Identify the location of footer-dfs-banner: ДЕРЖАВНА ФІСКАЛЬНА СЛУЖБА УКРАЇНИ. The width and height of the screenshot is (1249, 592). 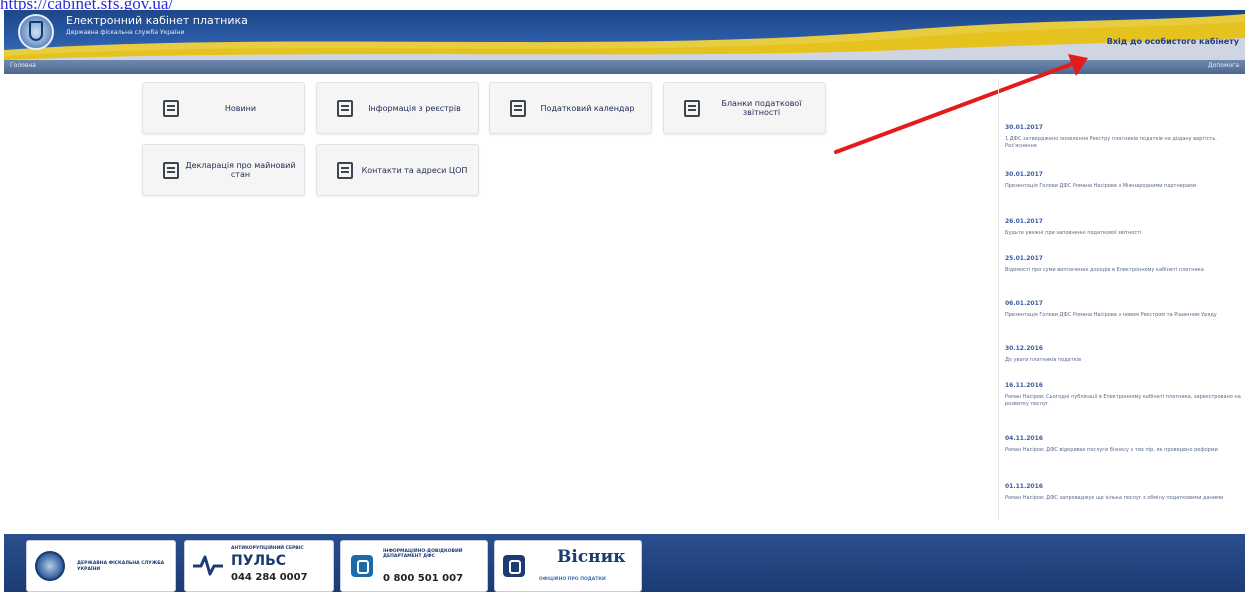
(101, 566).